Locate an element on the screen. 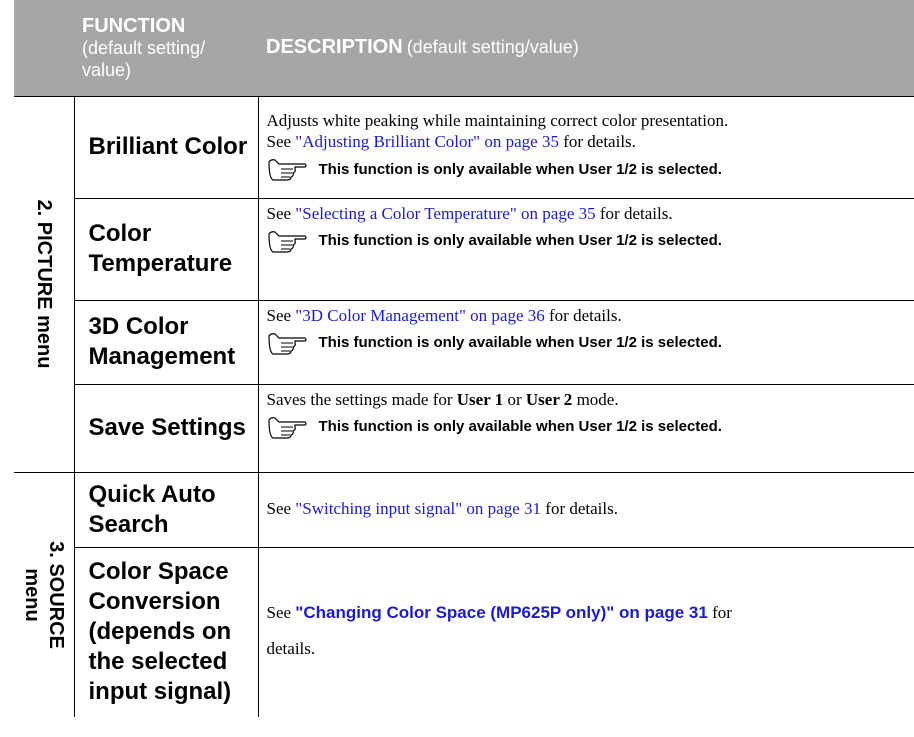 The width and height of the screenshot is (914, 737). user2-text: User 2 is located at coordinates (549, 399).